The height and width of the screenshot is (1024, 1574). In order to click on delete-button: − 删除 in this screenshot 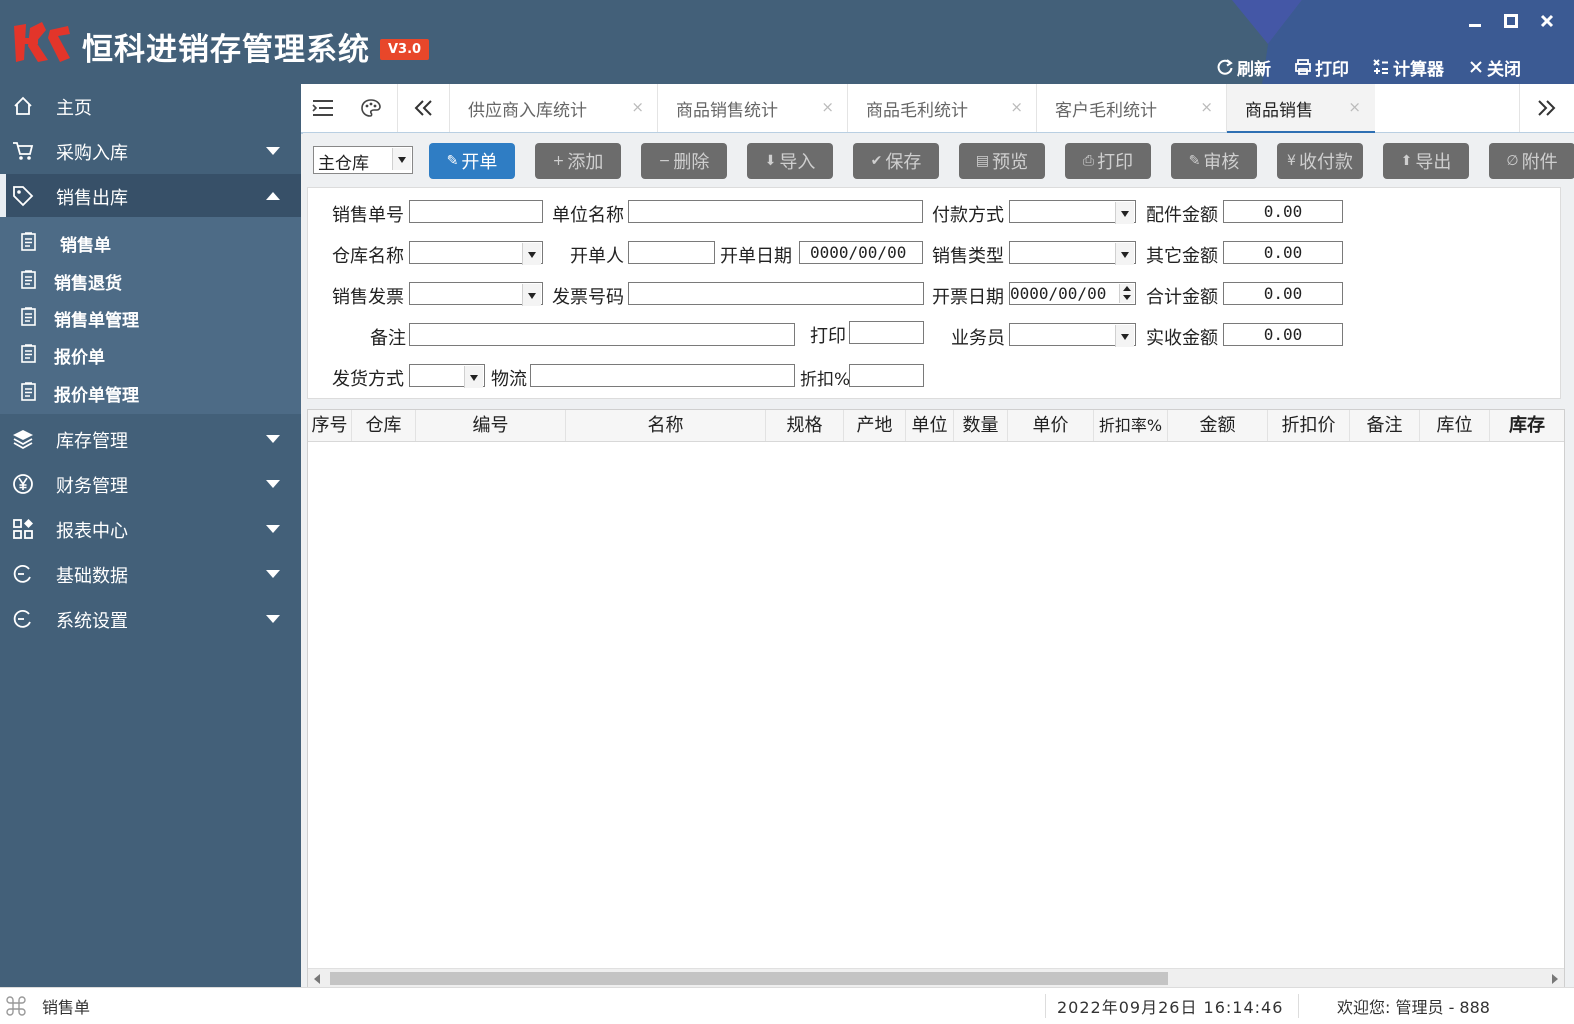, I will do `click(684, 161)`.